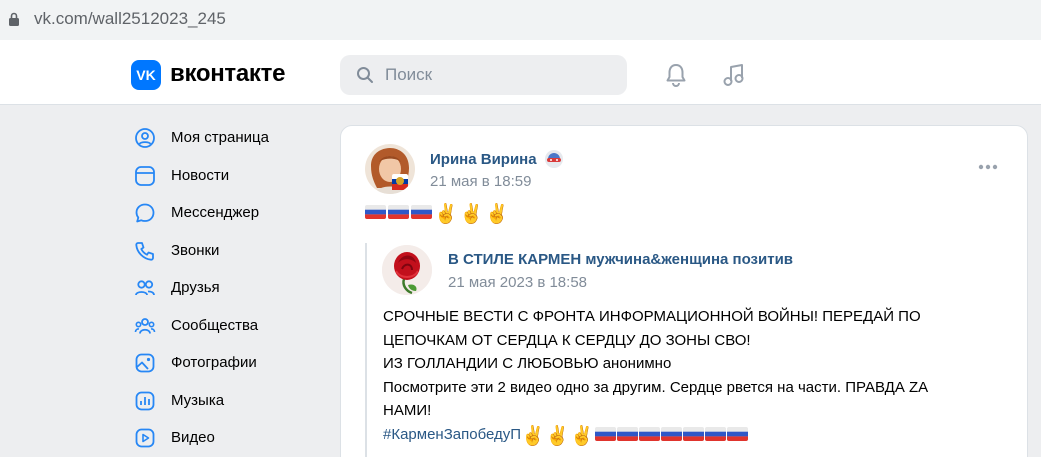 The height and width of the screenshot is (457, 1041). I want to click on sidebar-item-label: Друзья, so click(195, 287).